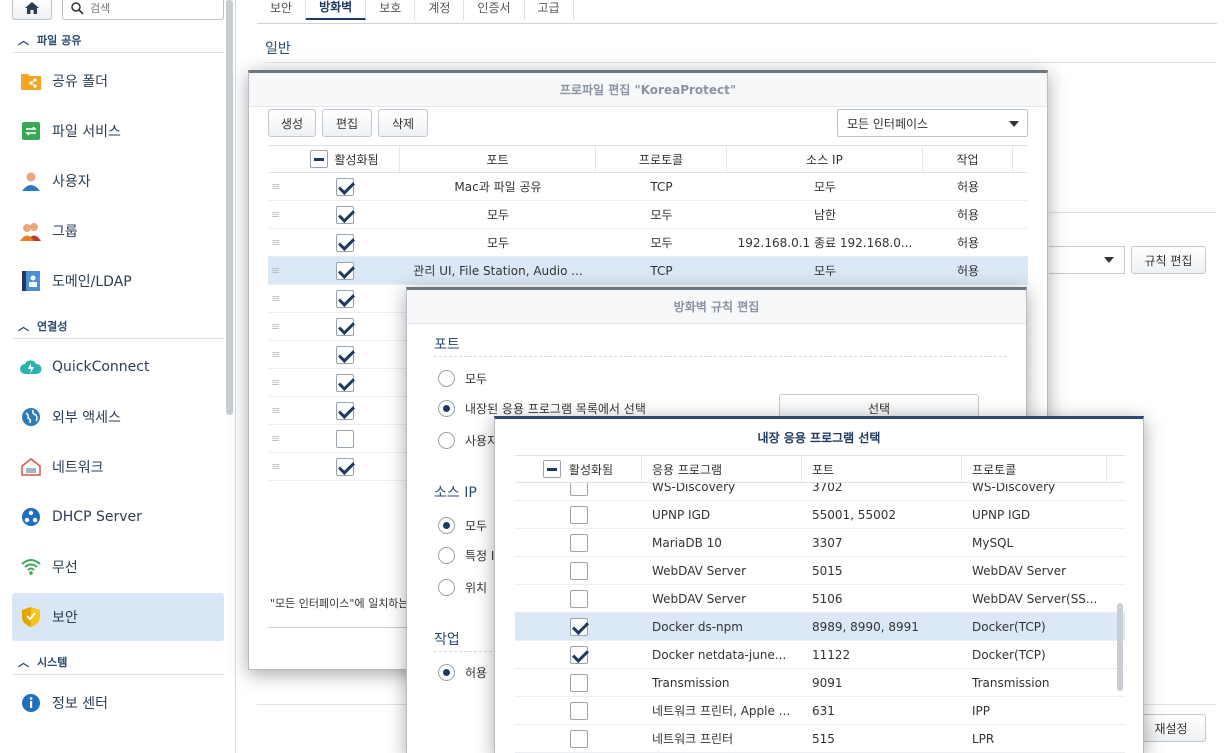 This screenshot has width=1227, height=753. What do you see at coordinates (118, 131) in the screenshot?
I see `sidebar-item-file-services: 파일 서비스` at bounding box center [118, 131].